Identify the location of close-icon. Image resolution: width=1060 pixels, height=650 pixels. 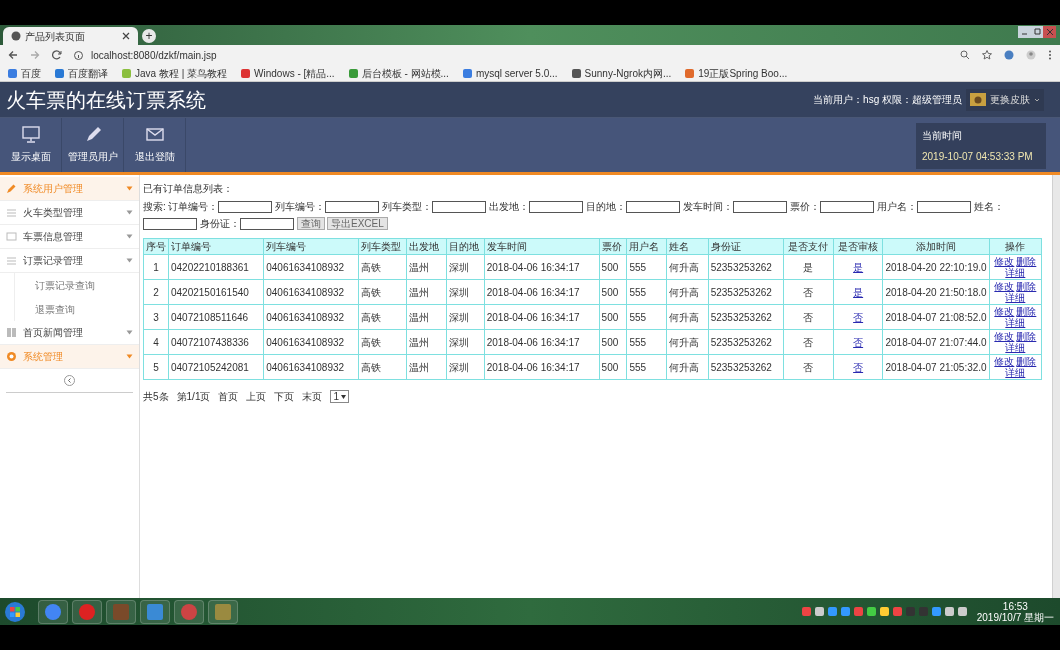
(126, 36).